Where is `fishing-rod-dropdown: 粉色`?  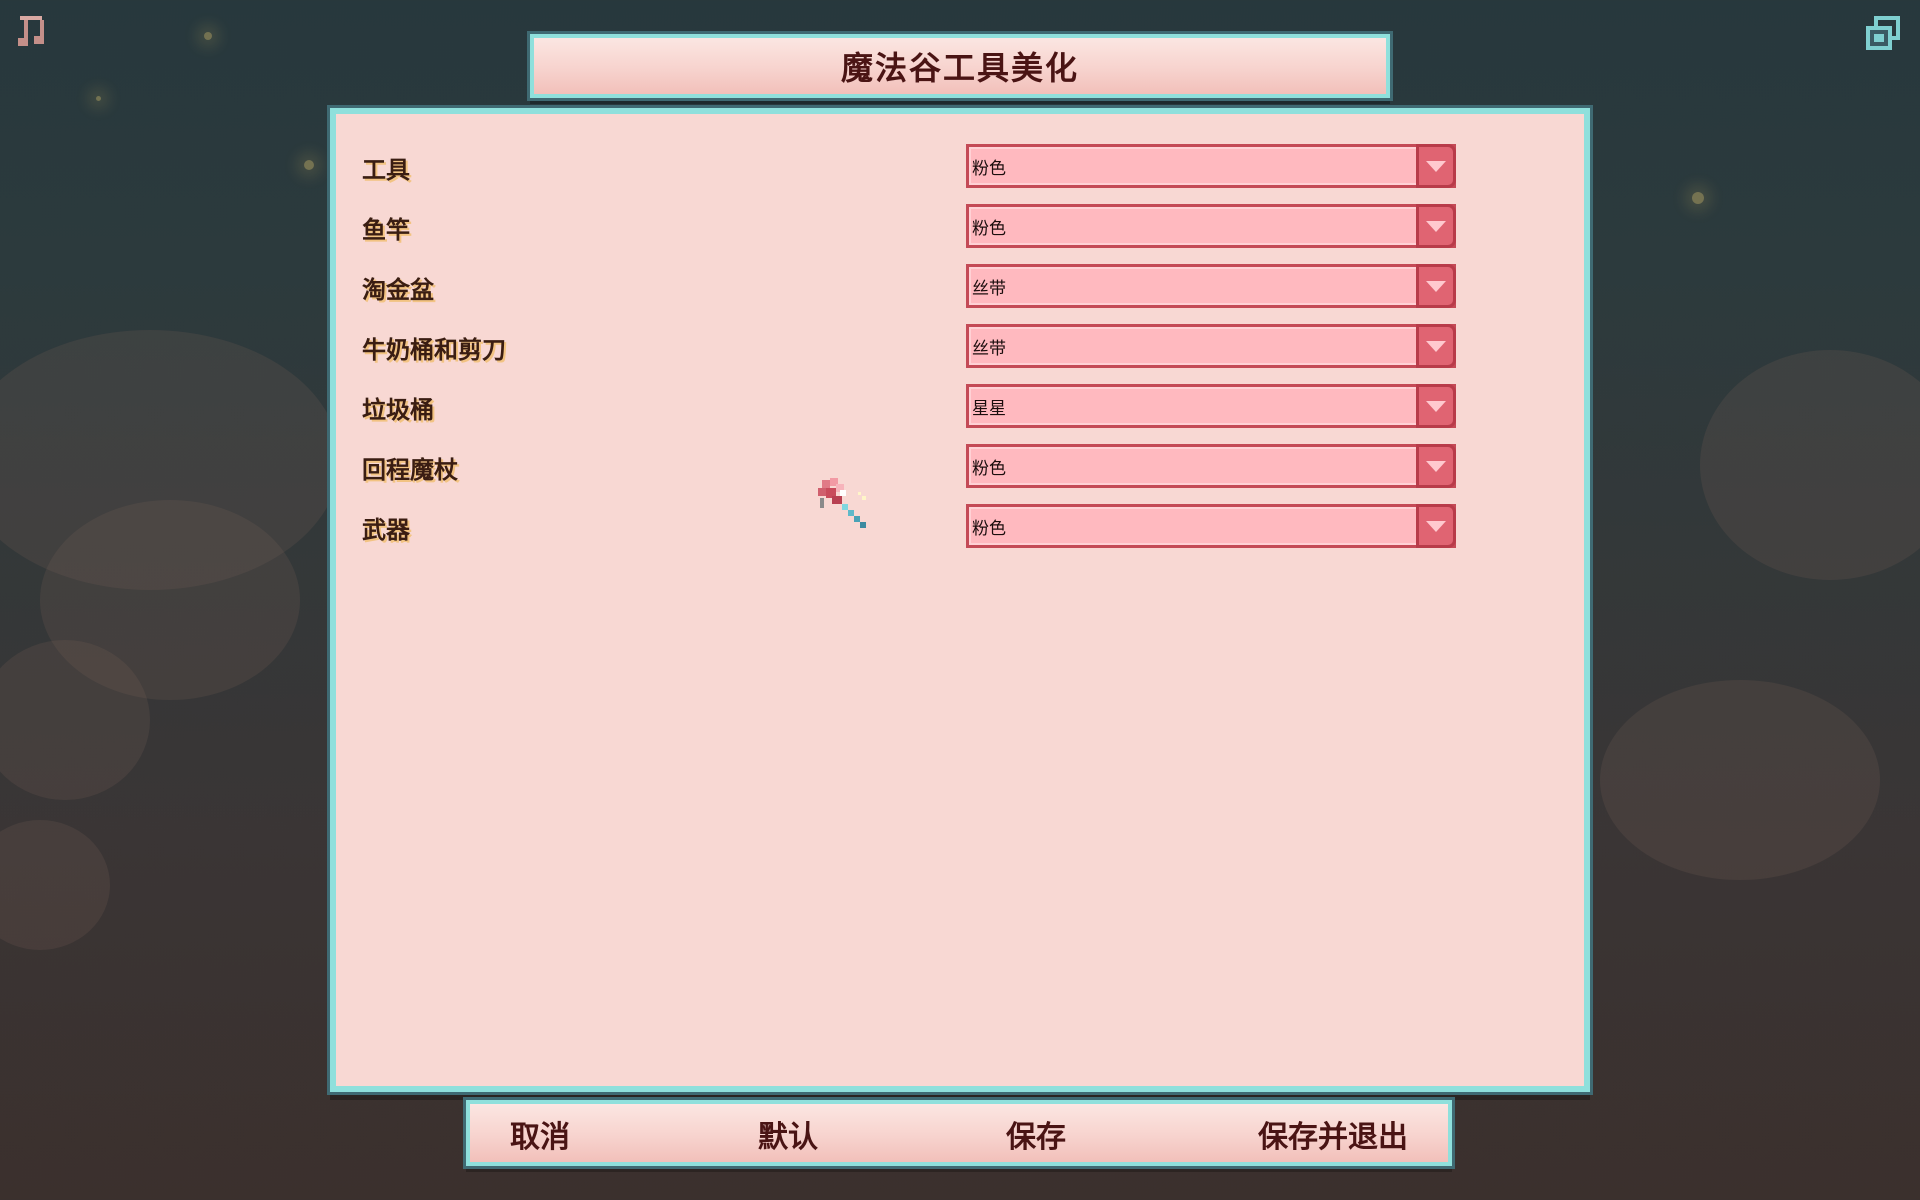
fishing-rod-dropdown: 粉色 is located at coordinates (1211, 226).